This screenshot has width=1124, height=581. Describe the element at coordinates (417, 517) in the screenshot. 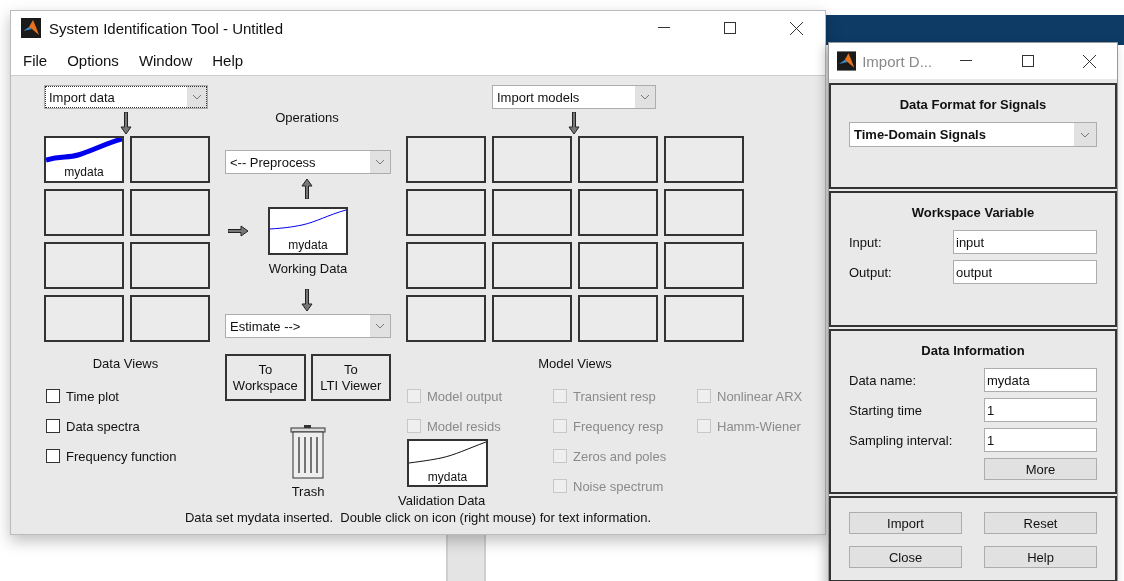

I see `status-message: Data set mydata inserted. Double click on icon (right mouse) for text information.` at that location.